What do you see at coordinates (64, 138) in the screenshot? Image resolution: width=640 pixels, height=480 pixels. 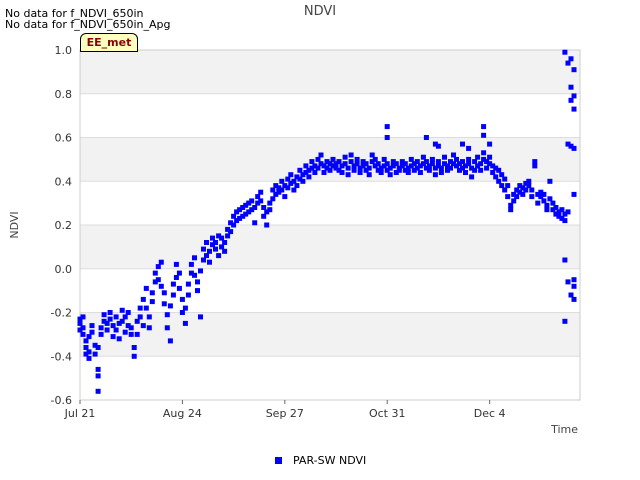 I see `y-tick-label: 0.6` at bounding box center [64, 138].